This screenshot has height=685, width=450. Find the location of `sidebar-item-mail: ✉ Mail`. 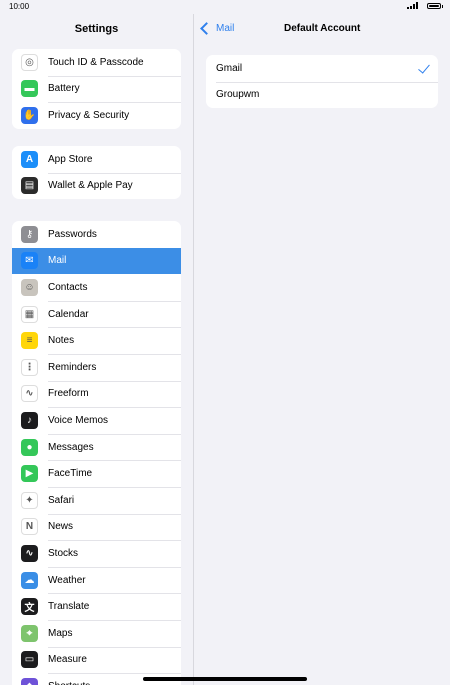

sidebar-item-mail: ✉ Mail is located at coordinates (96, 261).